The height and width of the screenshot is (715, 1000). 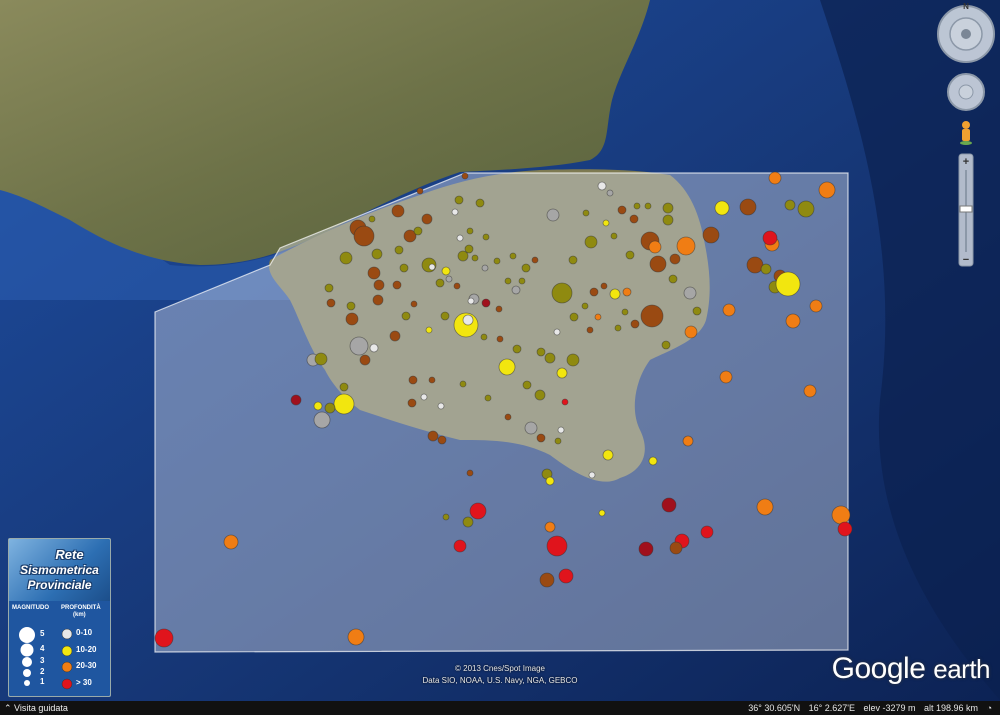 I want to click on zoom-in-button: +, so click(x=966, y=162).